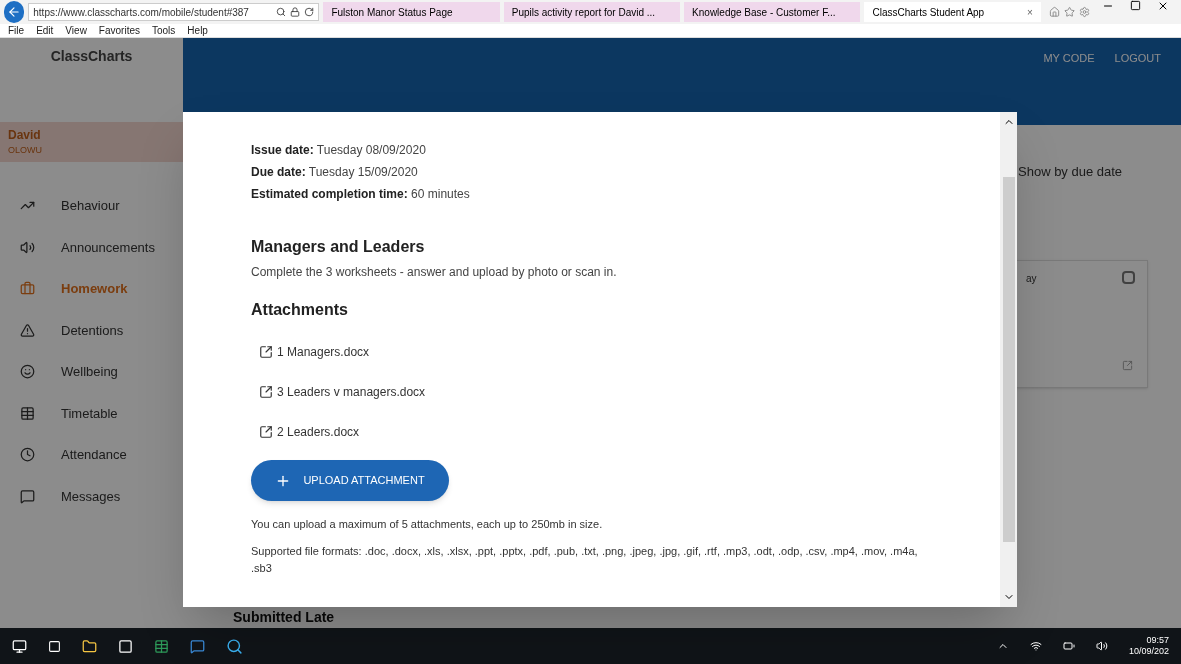  Describe the element at coordinates (141, 12) in the screenshot. I see `address-text: https://www.classcharts.com/mobile/student#387` at that location.